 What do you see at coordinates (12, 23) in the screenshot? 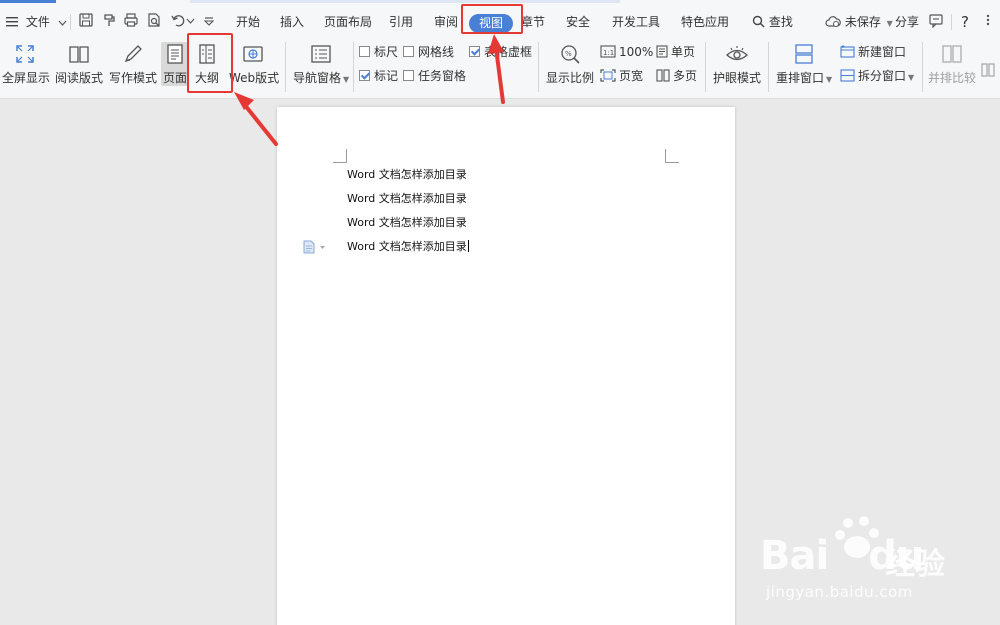
I see `hamburger-icon` at bounding box center [12, 23].